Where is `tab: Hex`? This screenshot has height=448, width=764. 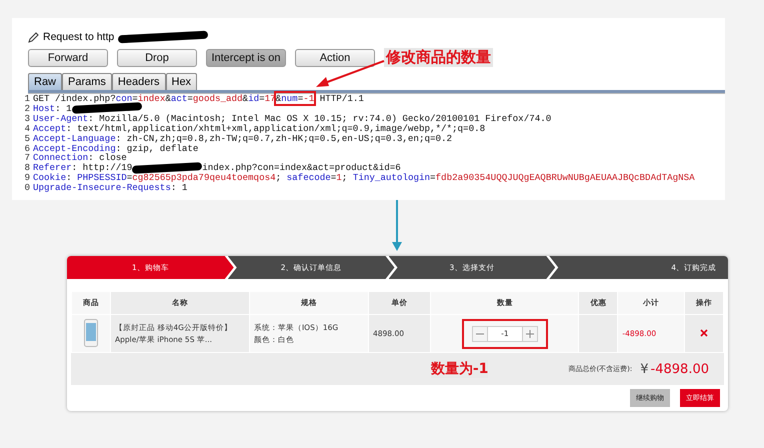
tab: Hex is located at coordinates (182, 81).